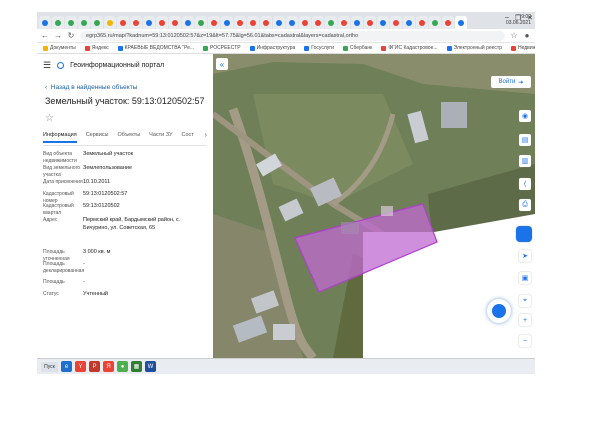 The image size is (600, 424). Describe the element at coordinates (527, 35) in the screenshot. I see `profile-icon: ●` at that location.